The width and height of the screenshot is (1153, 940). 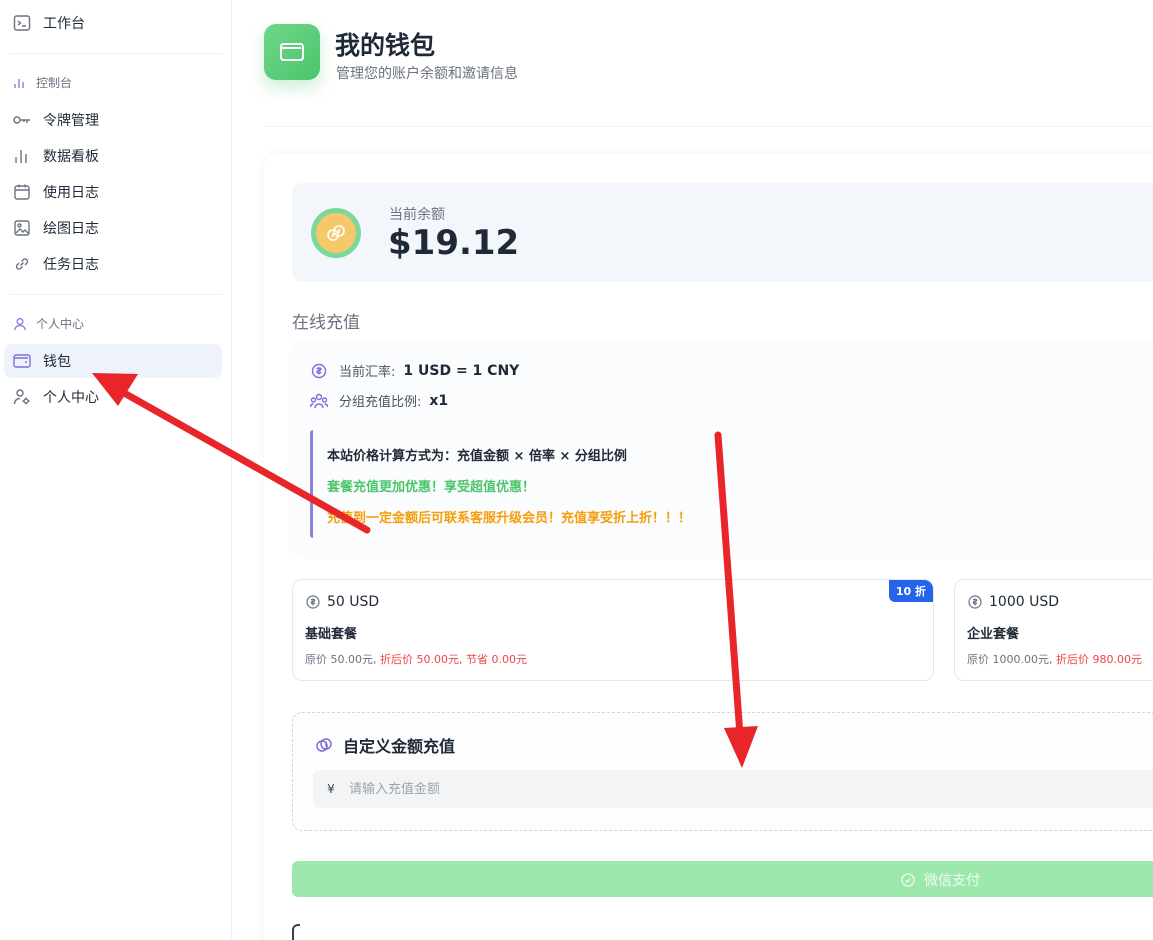 I want to click on amount-input-wrapper: ¥, so click(x=733, y=789).